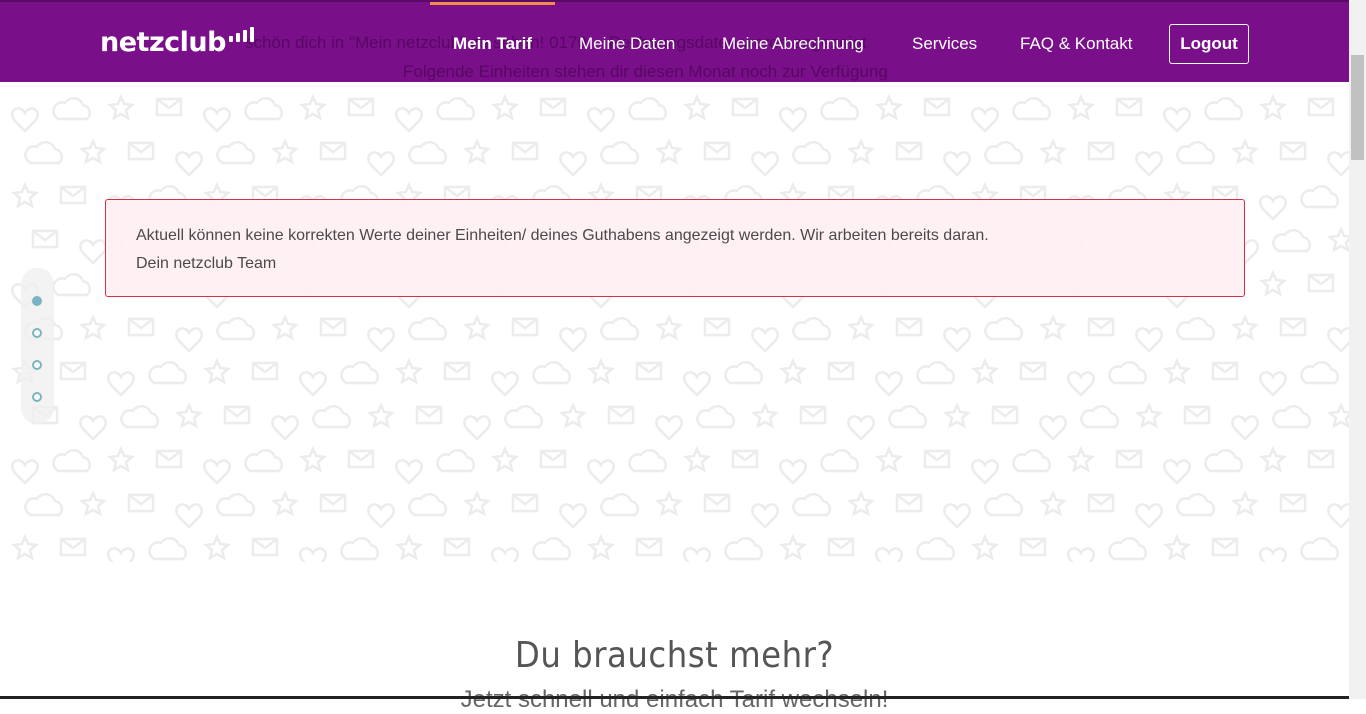 The height and width of the screenshot is (714, 1366). I want to click on nav-services: Services, so click(944, 44).